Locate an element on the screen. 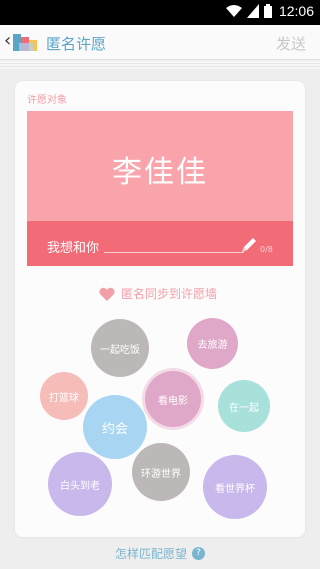 This screenshot has height=569, width=320. heart-icon is located at coordinates (107, 294).